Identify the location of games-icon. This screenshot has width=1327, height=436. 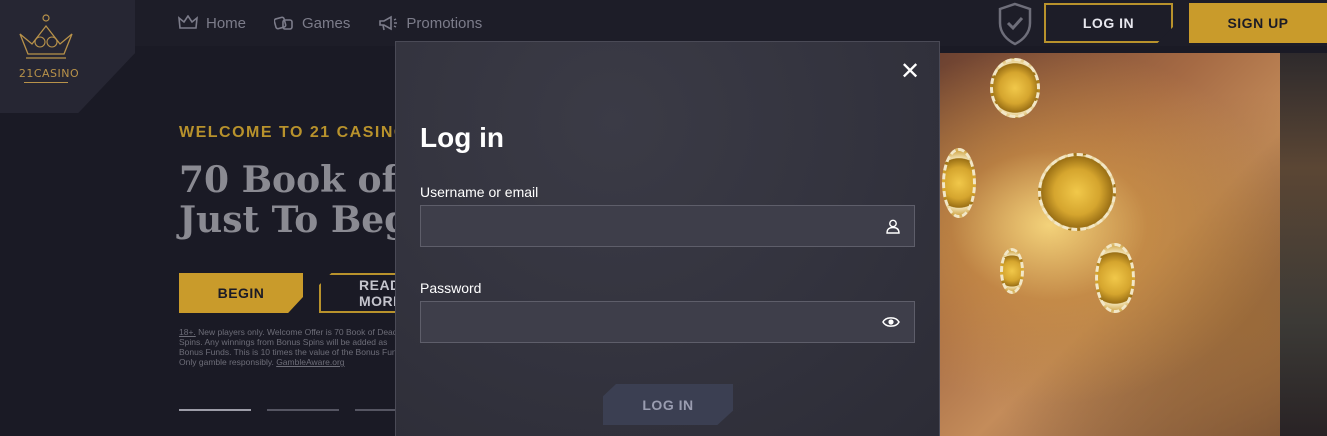
(283, 23).